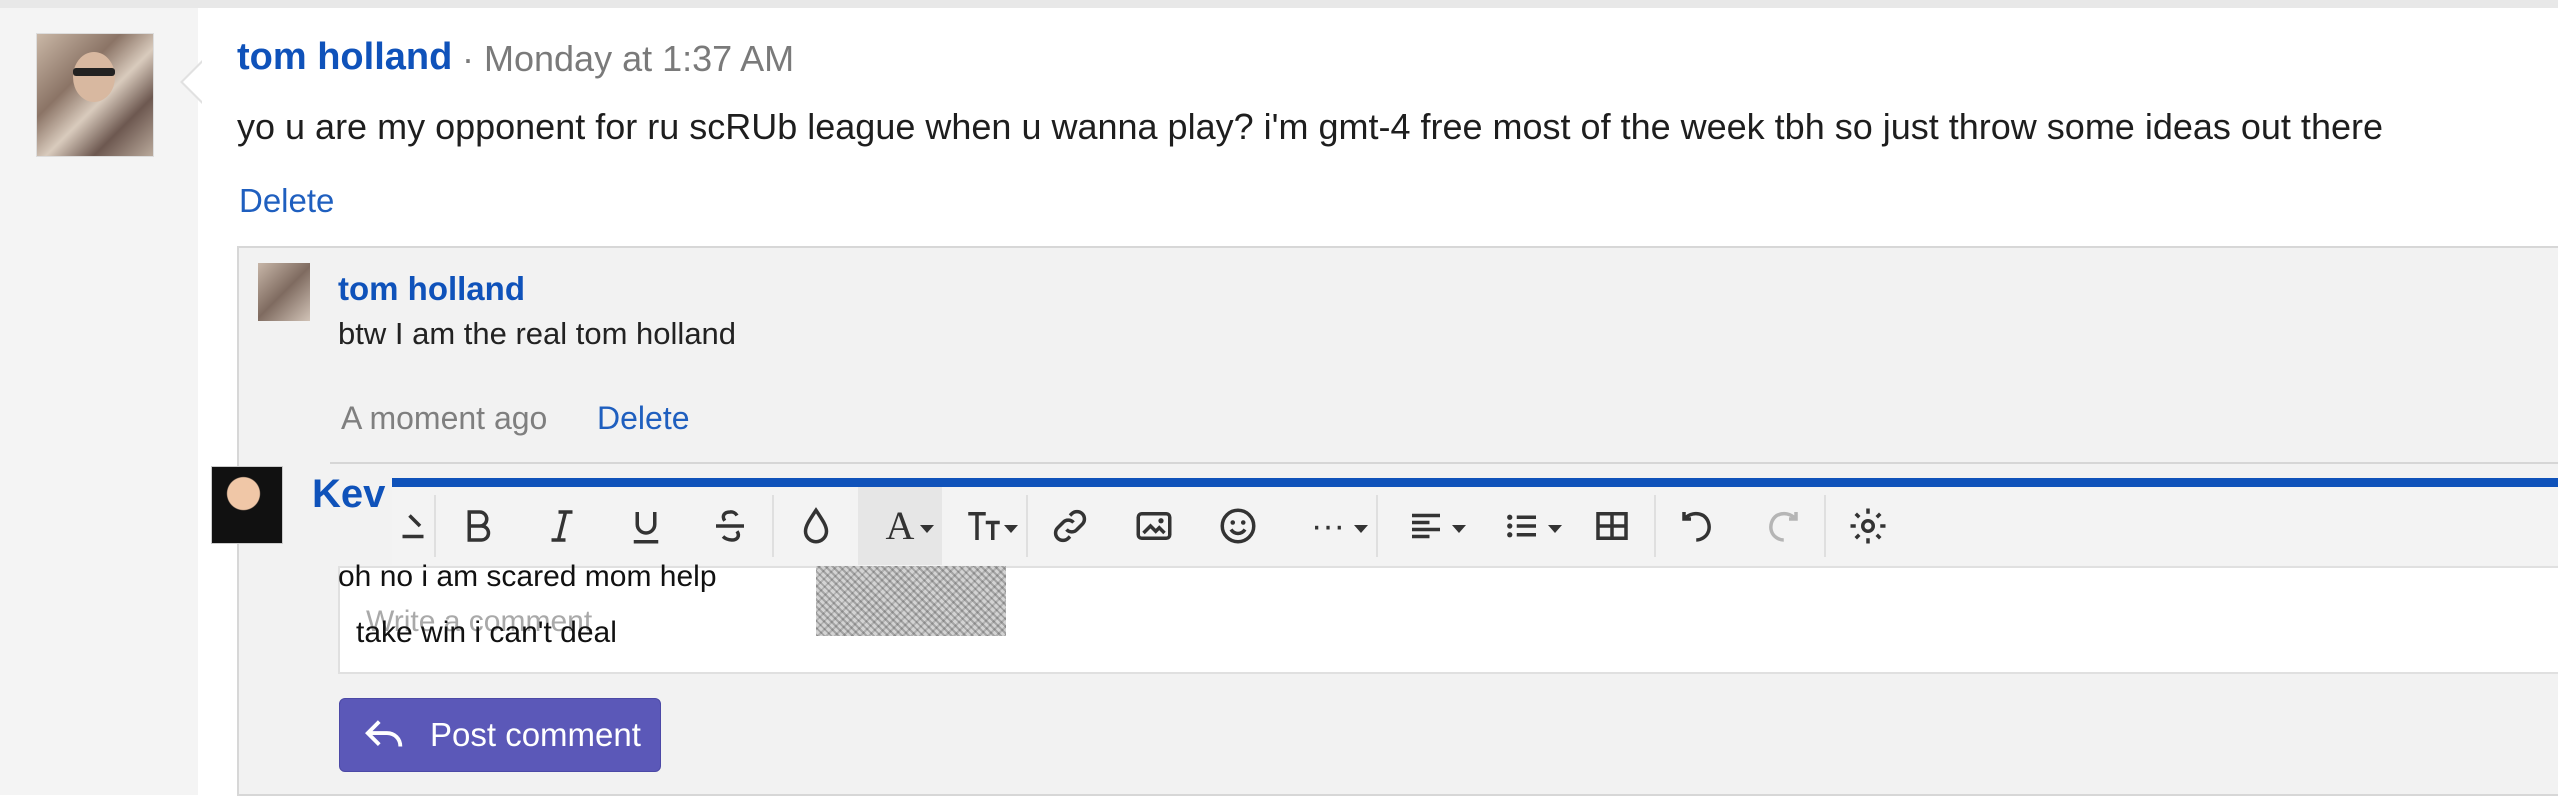  What do you see at coordinates (1868, 526) in the screenshot?
I see `settings-icon` at bounding box center [1868, 526].